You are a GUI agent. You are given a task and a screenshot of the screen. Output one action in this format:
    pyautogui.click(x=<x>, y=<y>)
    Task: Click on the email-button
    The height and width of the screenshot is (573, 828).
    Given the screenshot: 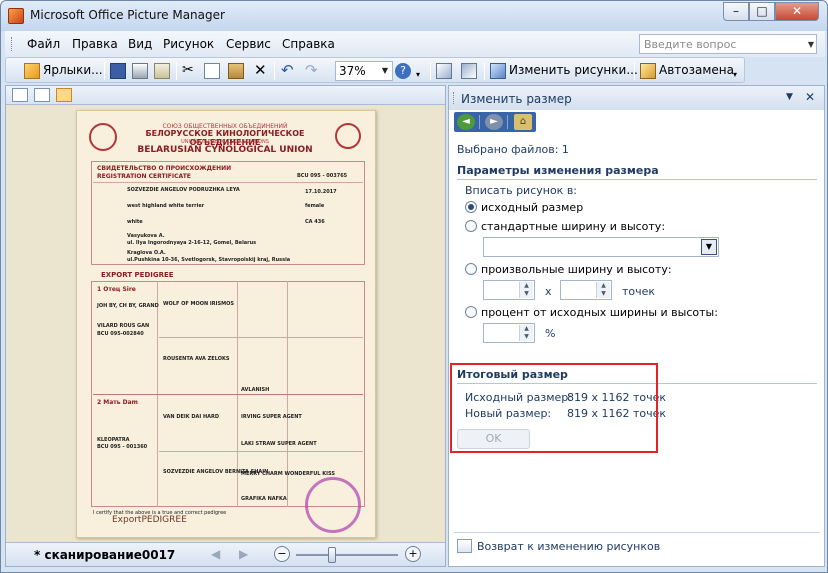 What is the action you would take?
    pyautogui.click(x=163, y=71)
    